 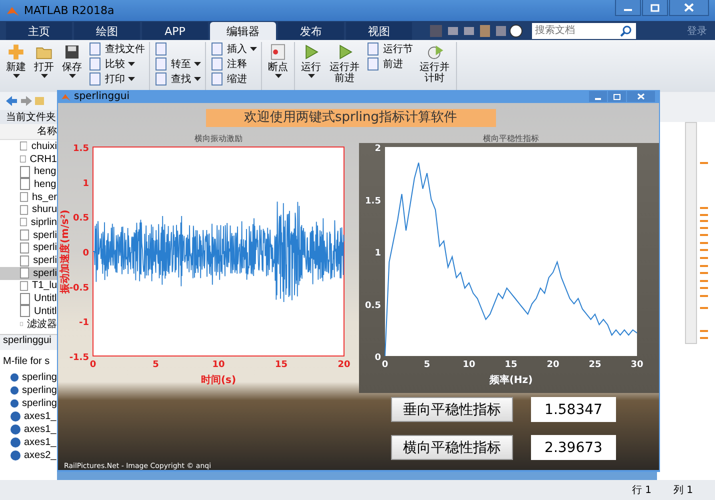 I want to click on toolbar-button: 运行节, so click(x=389, y=49).